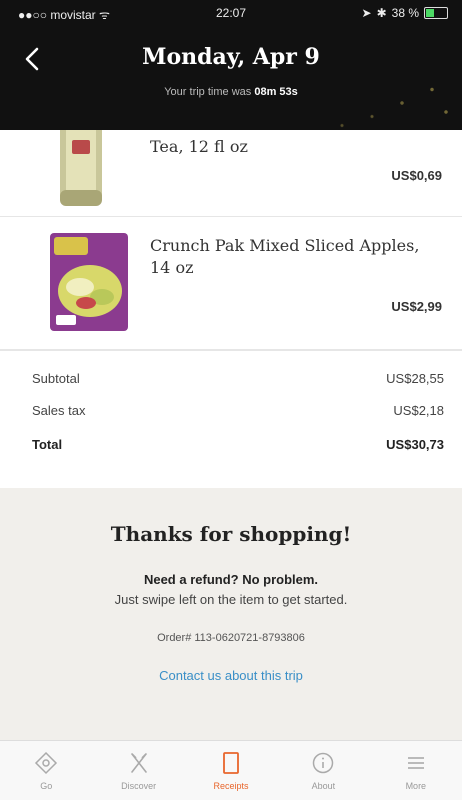 This screenshot has width=462, height=800. I want to click on tax-row: Sales tax US$2,18, so click(238, 413).